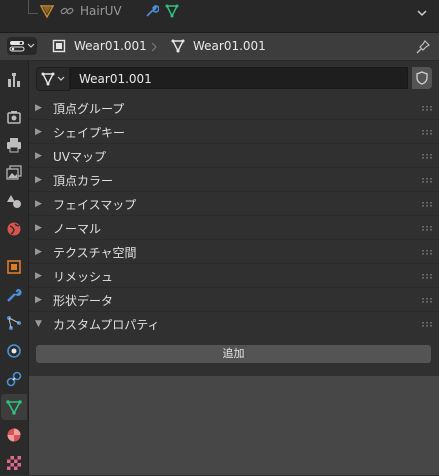  What do you see at coordinates (162, 11) in the screenshot?
I see `outliner-item-icons` at bounding box center [162, 11].